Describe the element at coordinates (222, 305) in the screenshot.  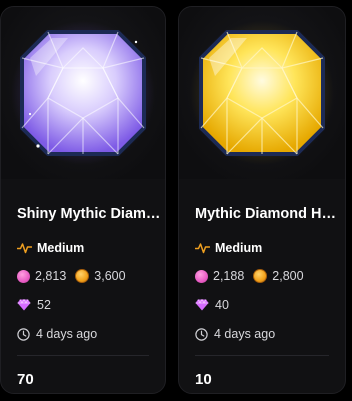
I see `gems-value: 40` at that location.